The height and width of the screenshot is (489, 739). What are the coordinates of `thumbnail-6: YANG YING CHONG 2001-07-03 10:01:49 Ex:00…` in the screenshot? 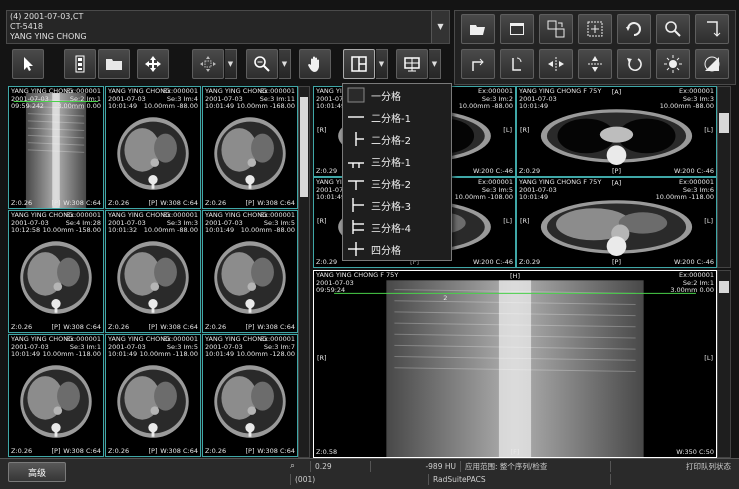 It's located at (250, 271).